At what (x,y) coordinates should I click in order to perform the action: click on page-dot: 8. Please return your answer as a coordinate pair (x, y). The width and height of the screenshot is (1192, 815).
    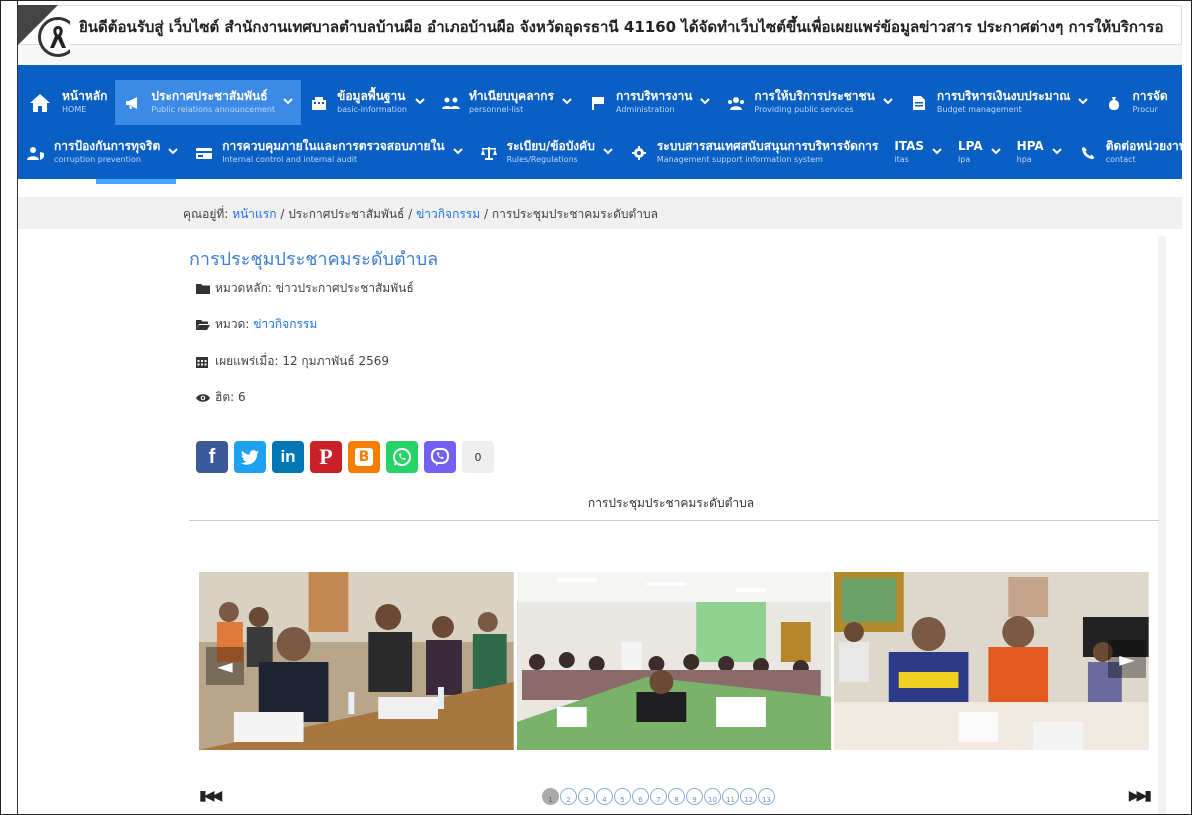
    Looking at the image, I should click on (676, 796).